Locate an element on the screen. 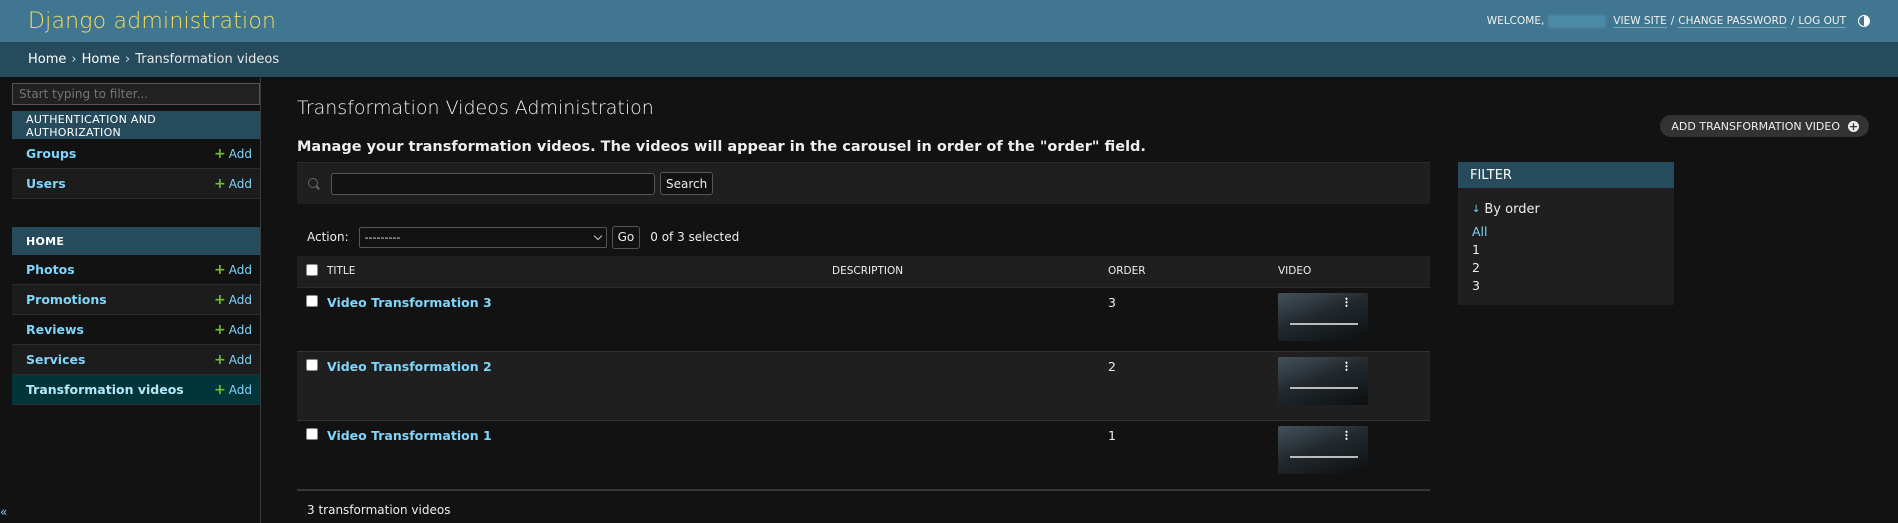  search-button: Search is located at coordinates (687, 183).